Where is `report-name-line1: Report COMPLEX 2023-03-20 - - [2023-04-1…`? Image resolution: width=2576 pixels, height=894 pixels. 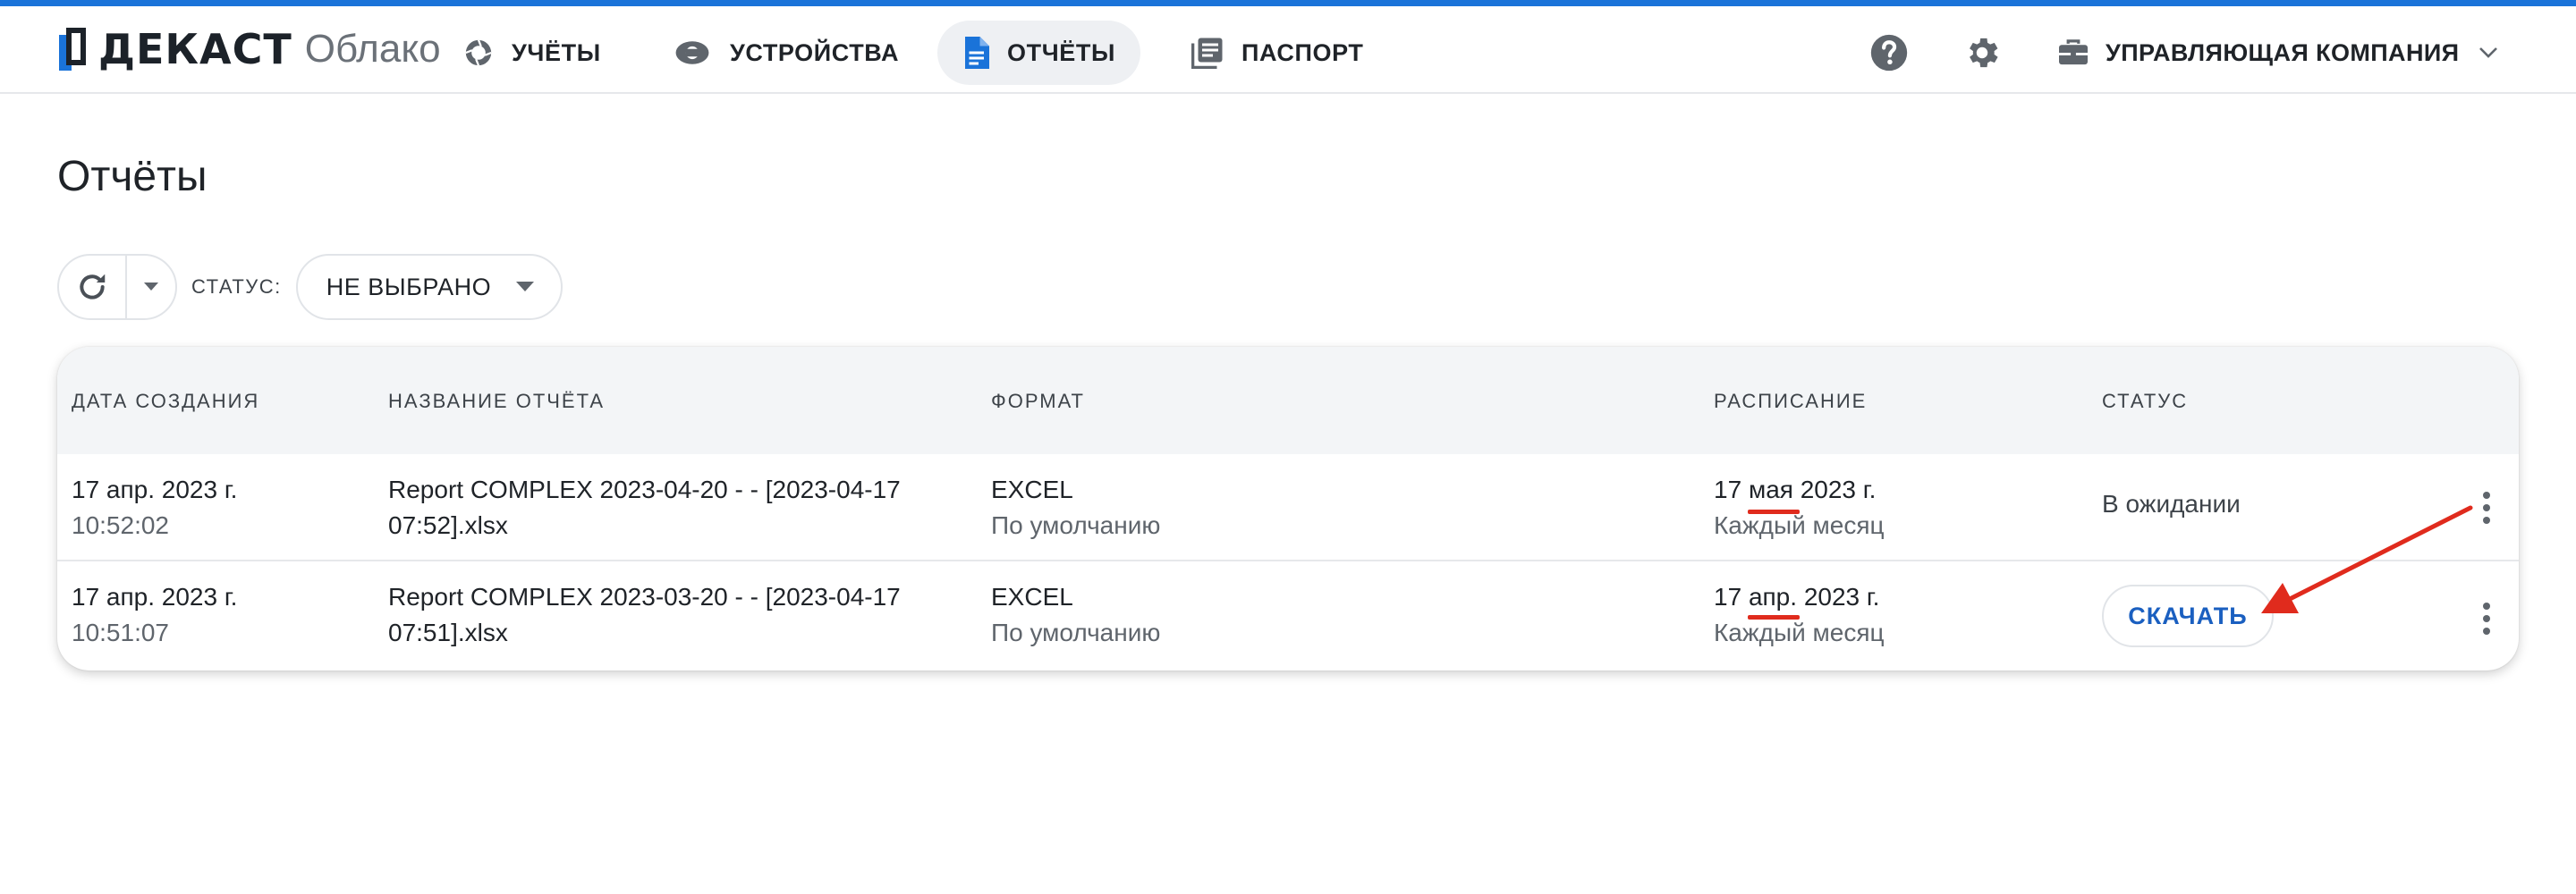
report-name-line1: Report COMPLEX 2023-03-20 - - [2023-04-1… is located at coordinates (644, 597).